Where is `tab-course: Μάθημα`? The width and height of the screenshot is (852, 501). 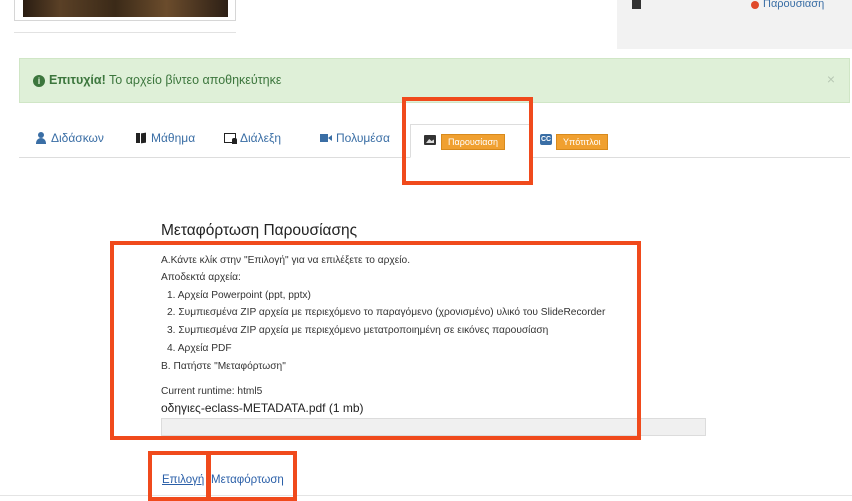 tab-course: Μάθημα is located at coordinates (165, 138).